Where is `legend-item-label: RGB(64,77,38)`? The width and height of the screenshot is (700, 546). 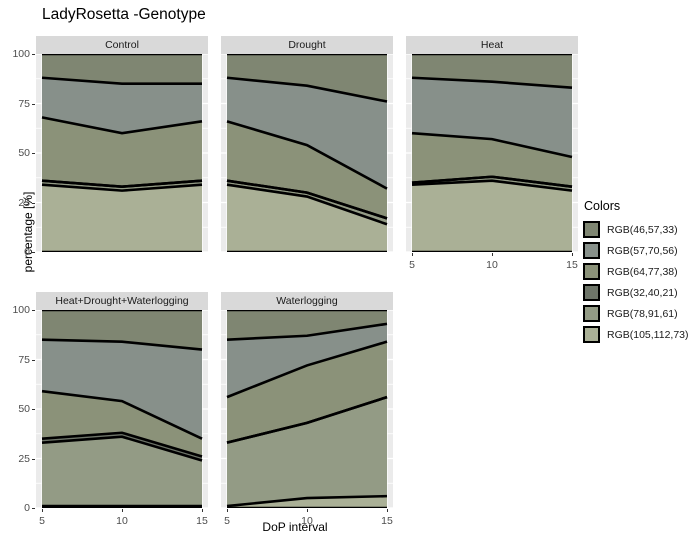
legend-item-label: RGB(64,77,38) is located at coordinates (642, 271).